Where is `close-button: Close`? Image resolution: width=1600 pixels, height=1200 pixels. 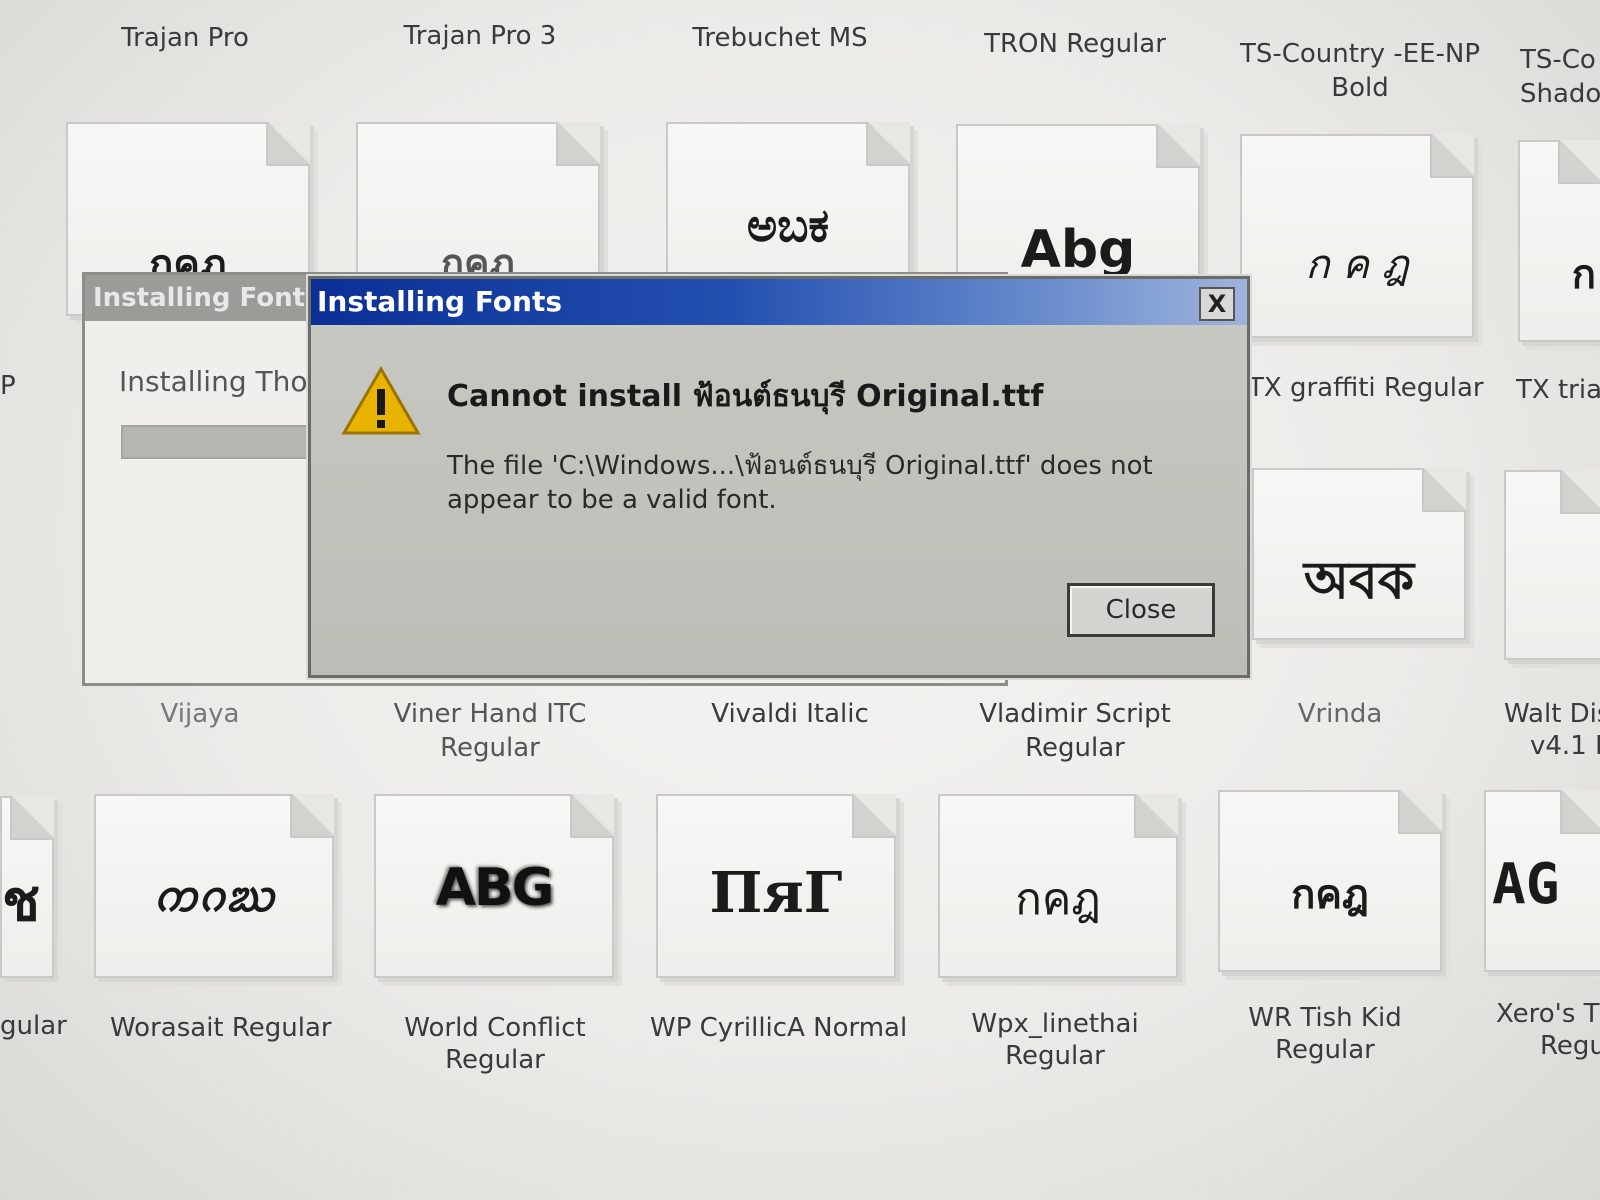
close-button: Close is located at coordinates (1141, 610).